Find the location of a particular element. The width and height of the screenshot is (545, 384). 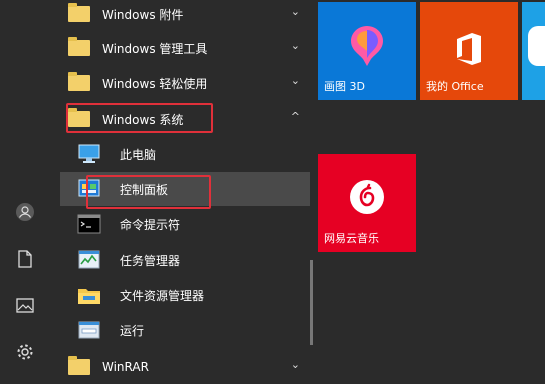

tile-label: 我的 Office is located at coordinates (455, 86).